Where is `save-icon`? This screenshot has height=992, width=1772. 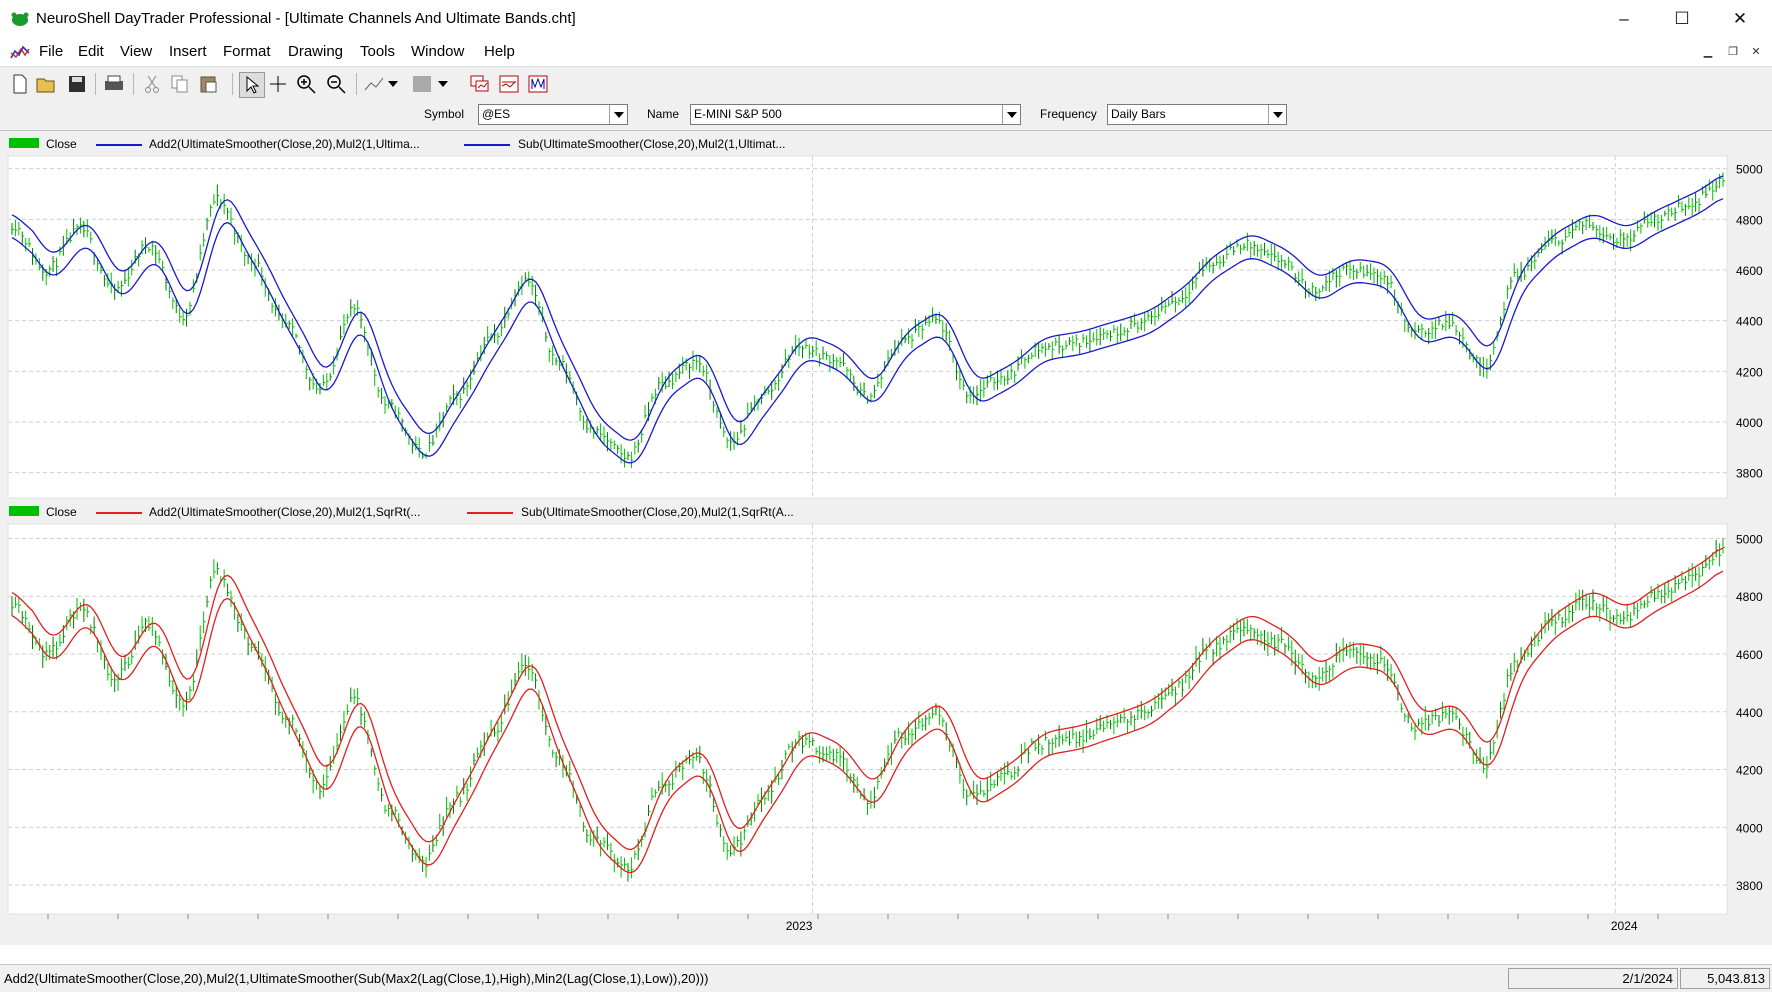 save-icon is located at coordinates (77, 84).